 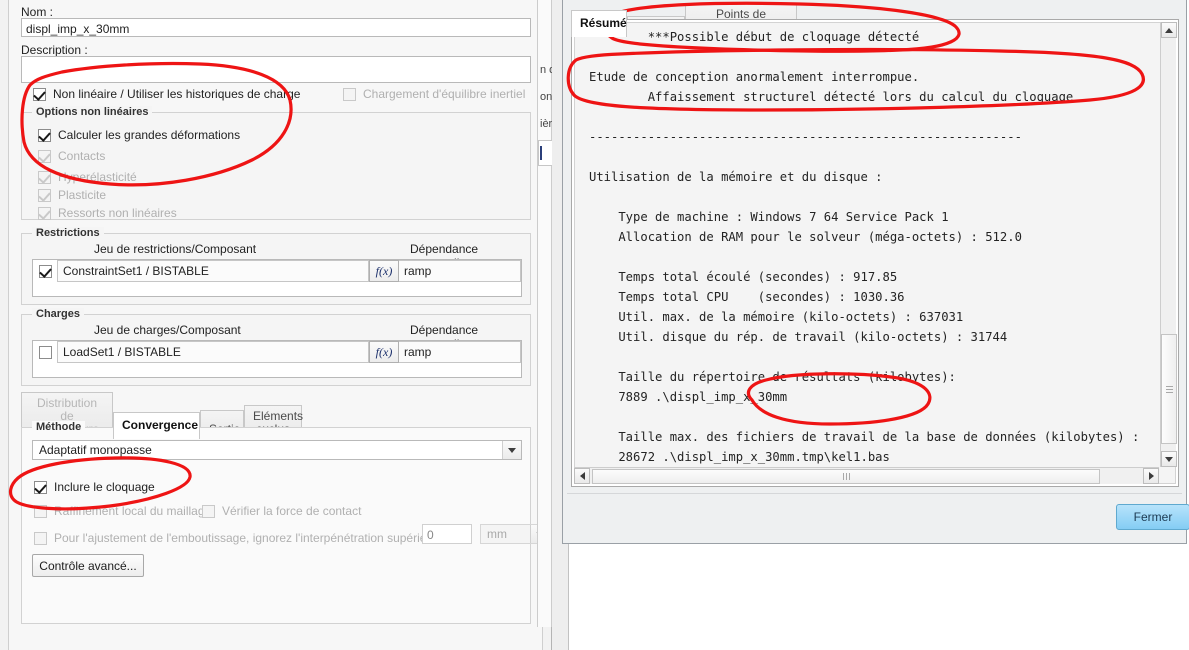 I want to click on description-input, so click(x=276, y=69).